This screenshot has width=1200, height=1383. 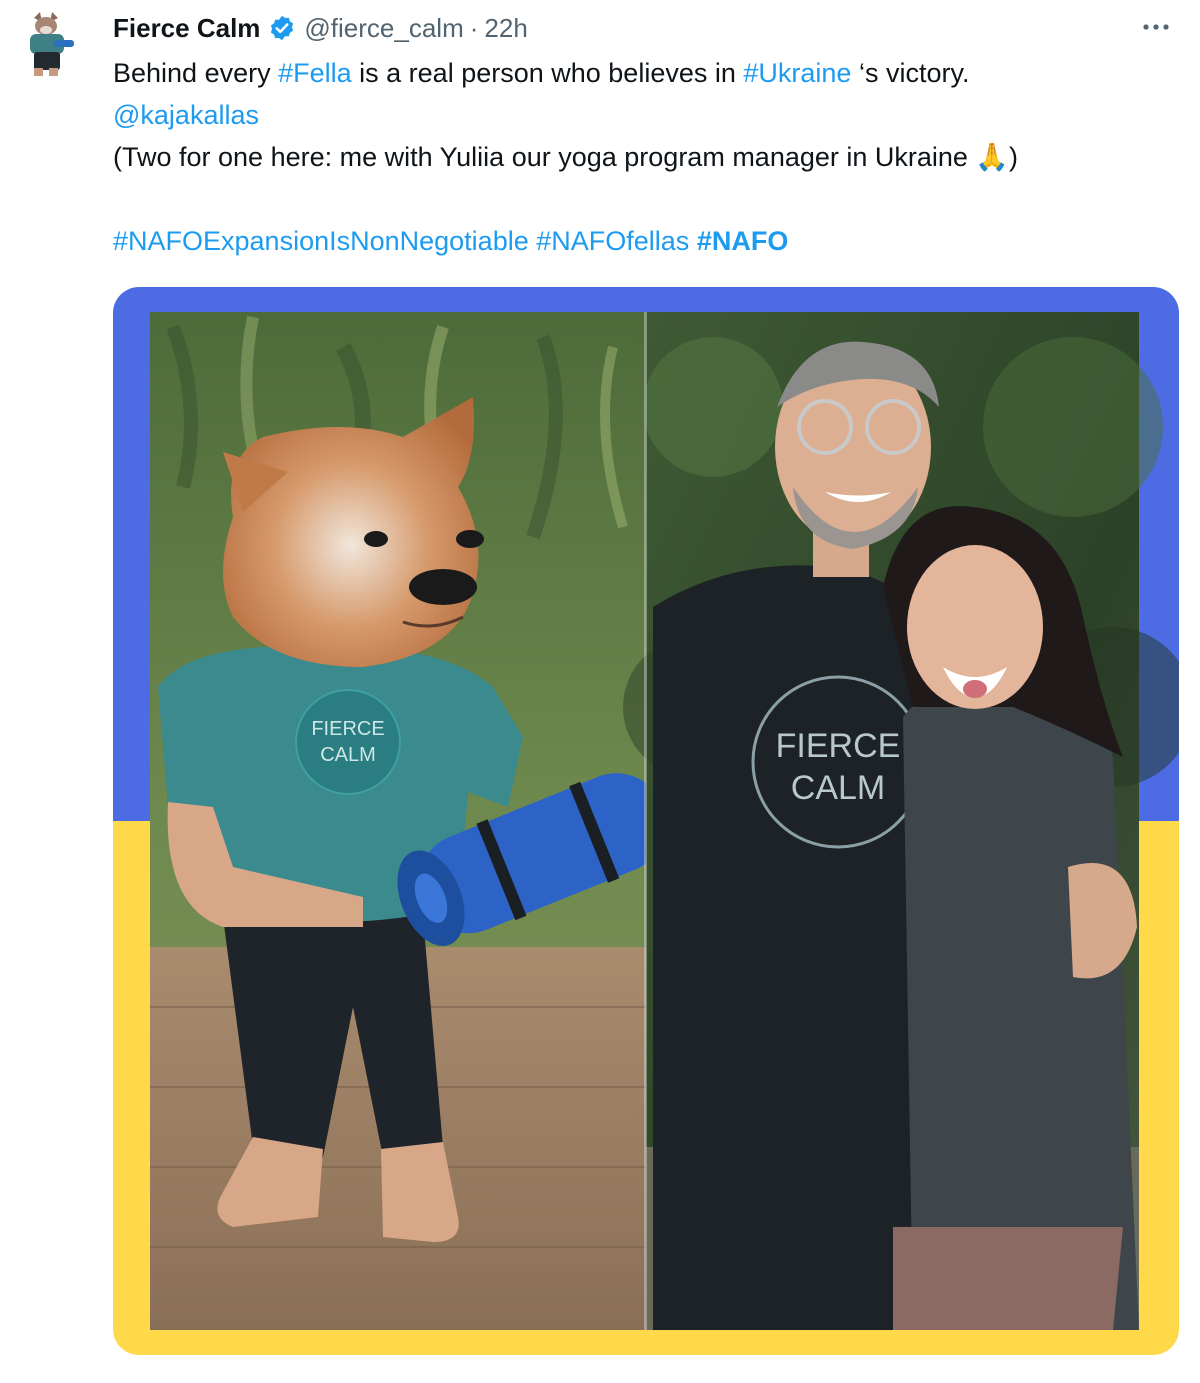 I want to click on text-segment: is a real person who believes in, so click(x=547, y=73).